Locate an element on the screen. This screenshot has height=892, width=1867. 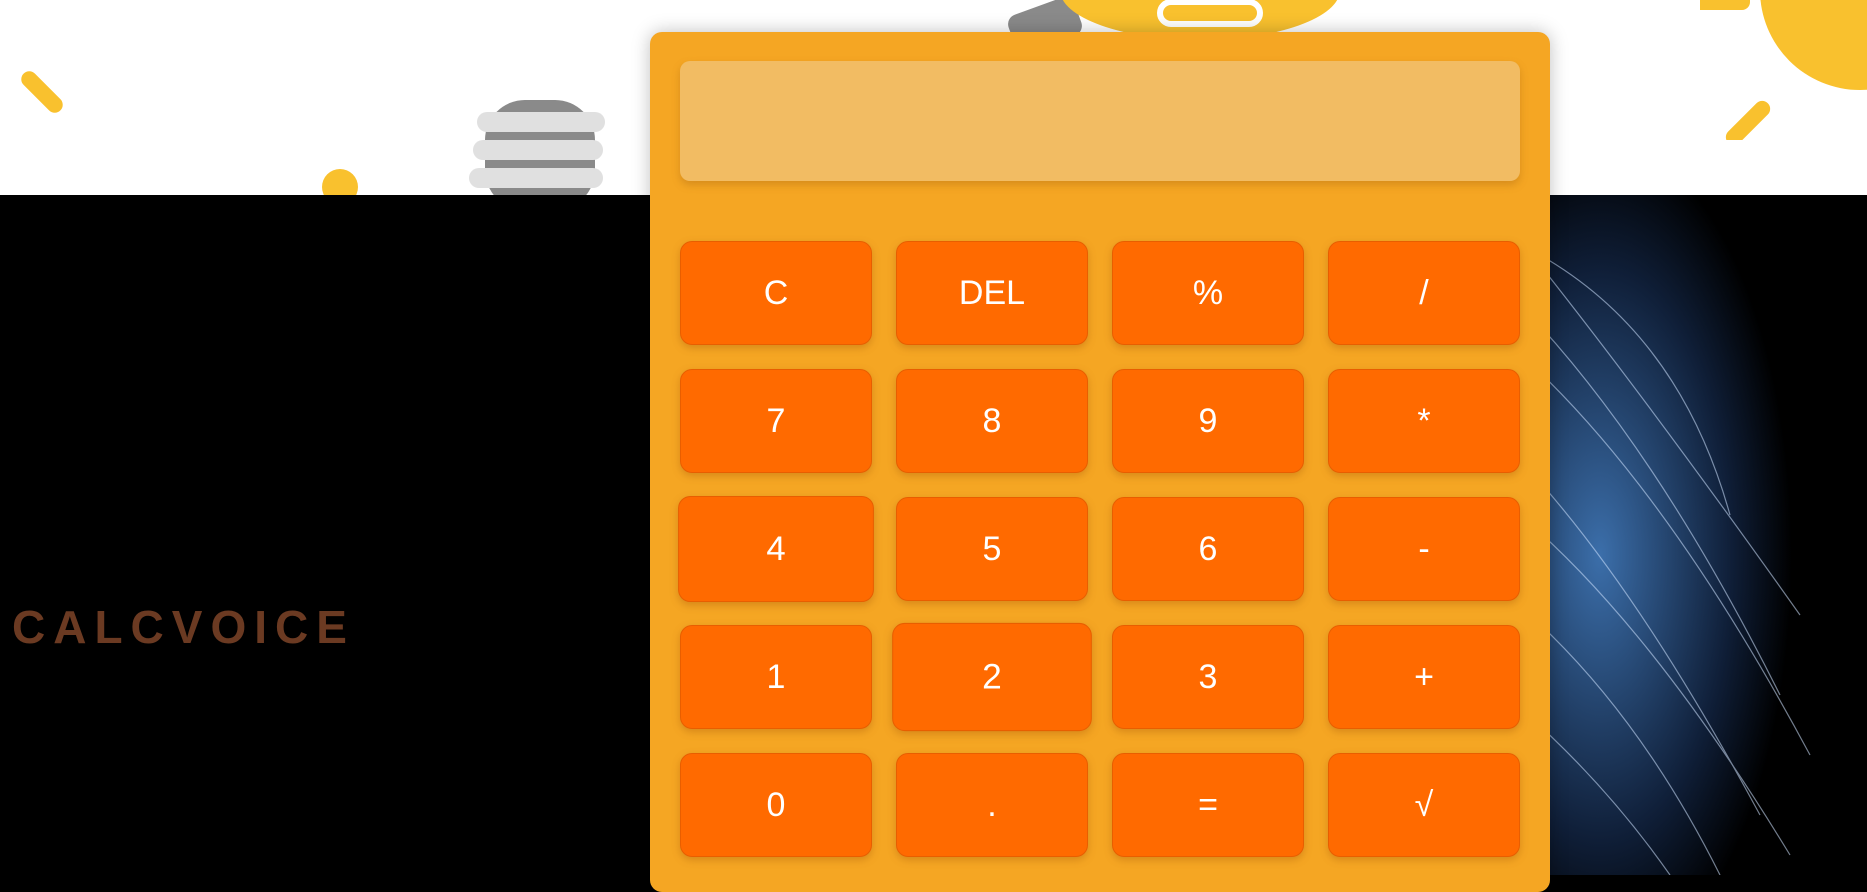
digit-5-button: 5 is located at coordinates (992, 549).